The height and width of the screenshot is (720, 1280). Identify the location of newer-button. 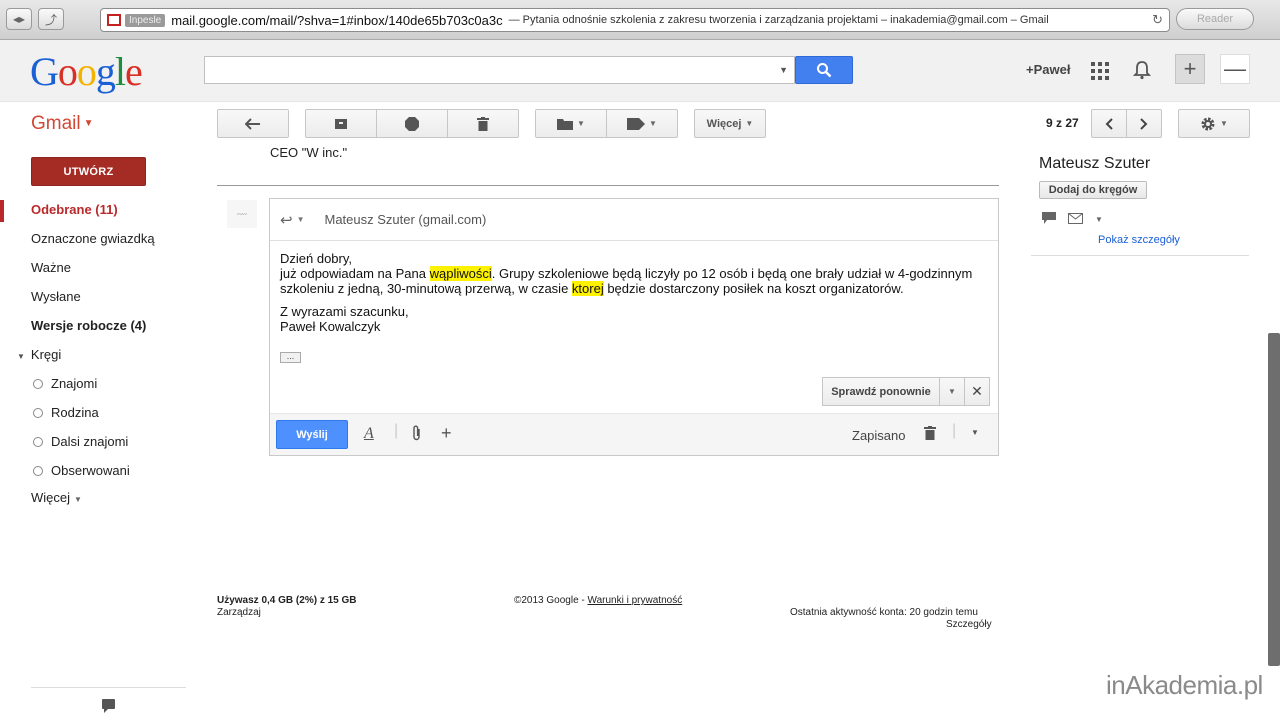
(1109, 123).